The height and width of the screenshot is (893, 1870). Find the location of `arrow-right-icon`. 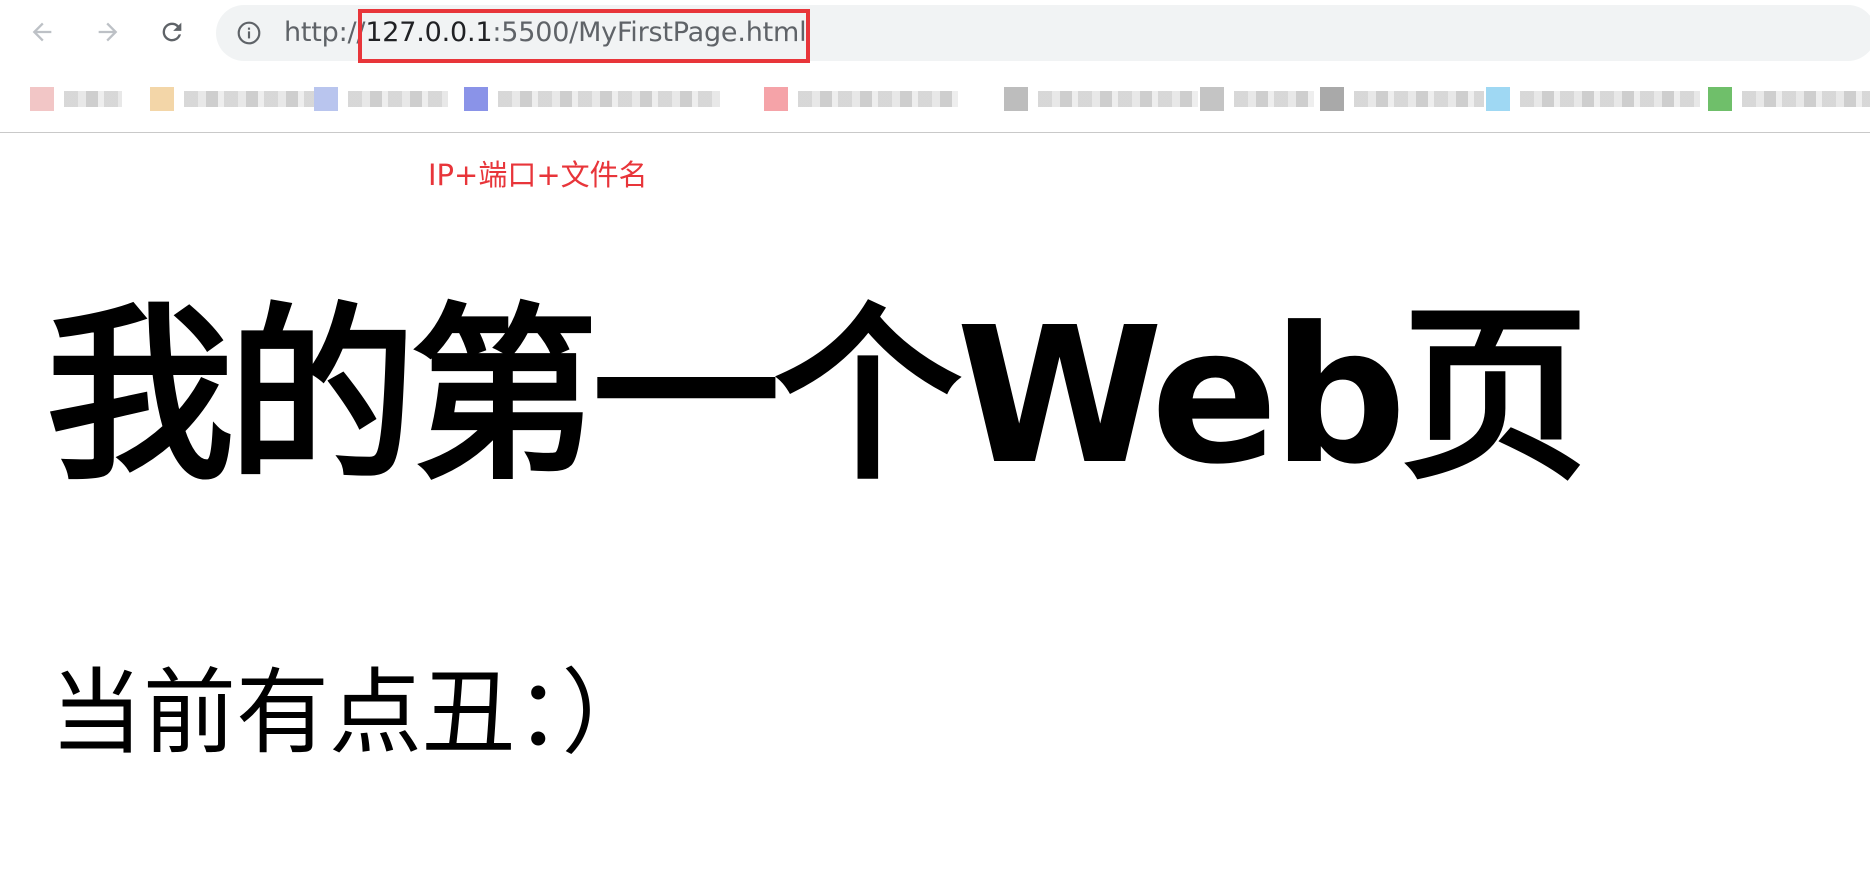

arrow-right-icon is located at coordinates (108, 32).